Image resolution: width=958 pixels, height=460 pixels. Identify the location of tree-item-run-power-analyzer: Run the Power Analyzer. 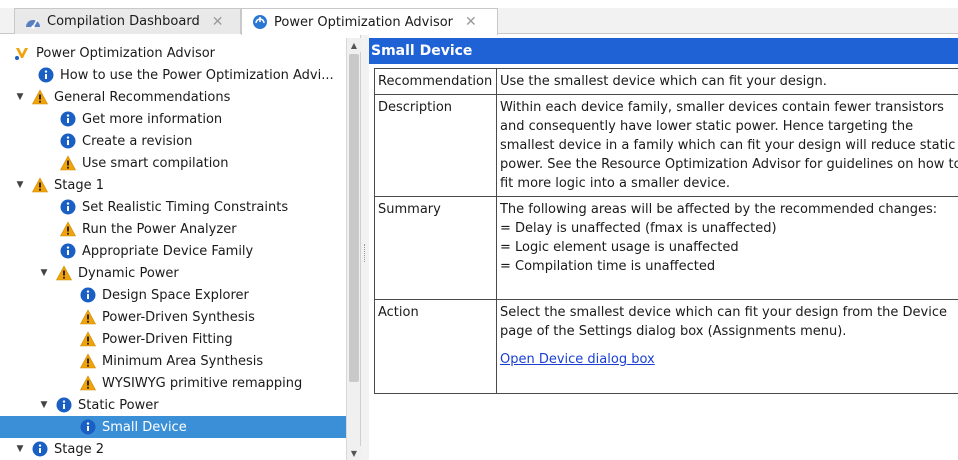
(173, 229).